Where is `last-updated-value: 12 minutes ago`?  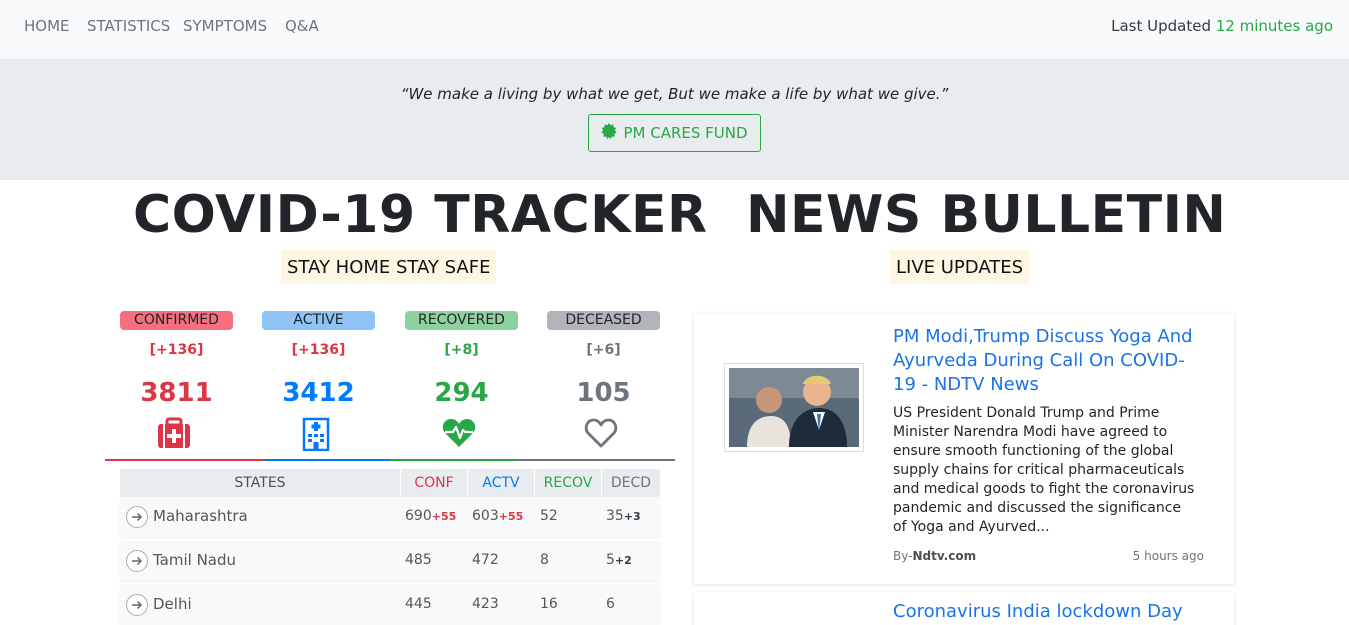 last-updated-value: 12 minutes ago is located at coordinates (1274, 26).